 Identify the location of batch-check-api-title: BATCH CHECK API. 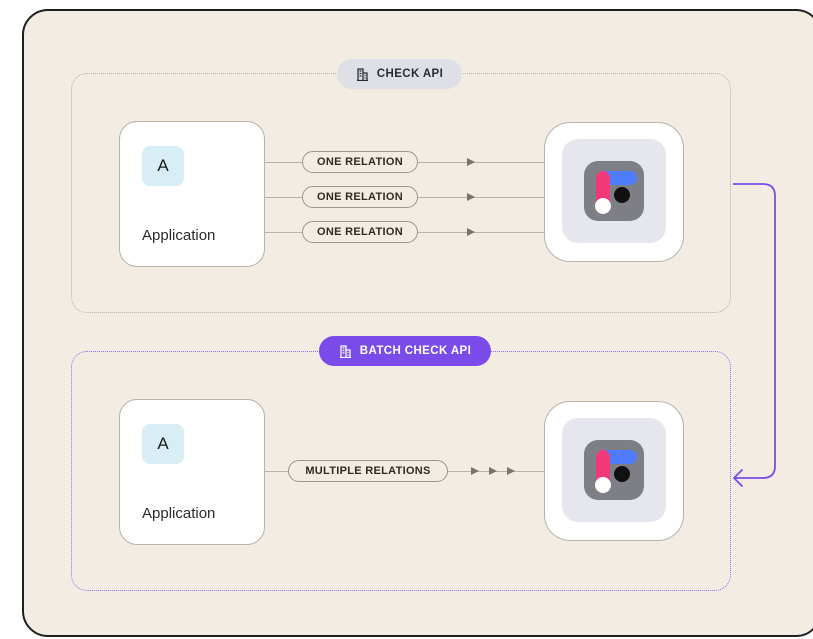
(415, 351).